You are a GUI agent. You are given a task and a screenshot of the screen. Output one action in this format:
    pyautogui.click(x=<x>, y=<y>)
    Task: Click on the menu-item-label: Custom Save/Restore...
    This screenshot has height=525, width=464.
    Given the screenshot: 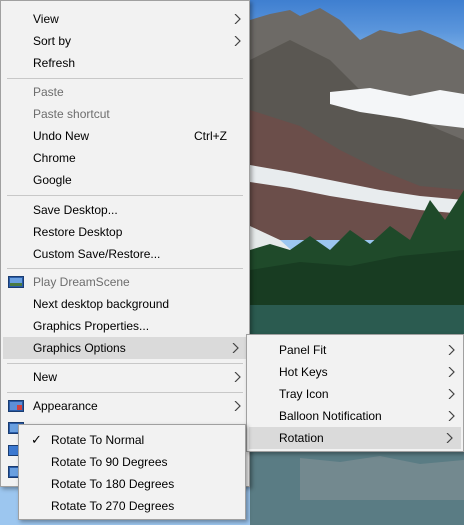 What is the action you would take?
    pyautogui.click(x=97, y=254)
    